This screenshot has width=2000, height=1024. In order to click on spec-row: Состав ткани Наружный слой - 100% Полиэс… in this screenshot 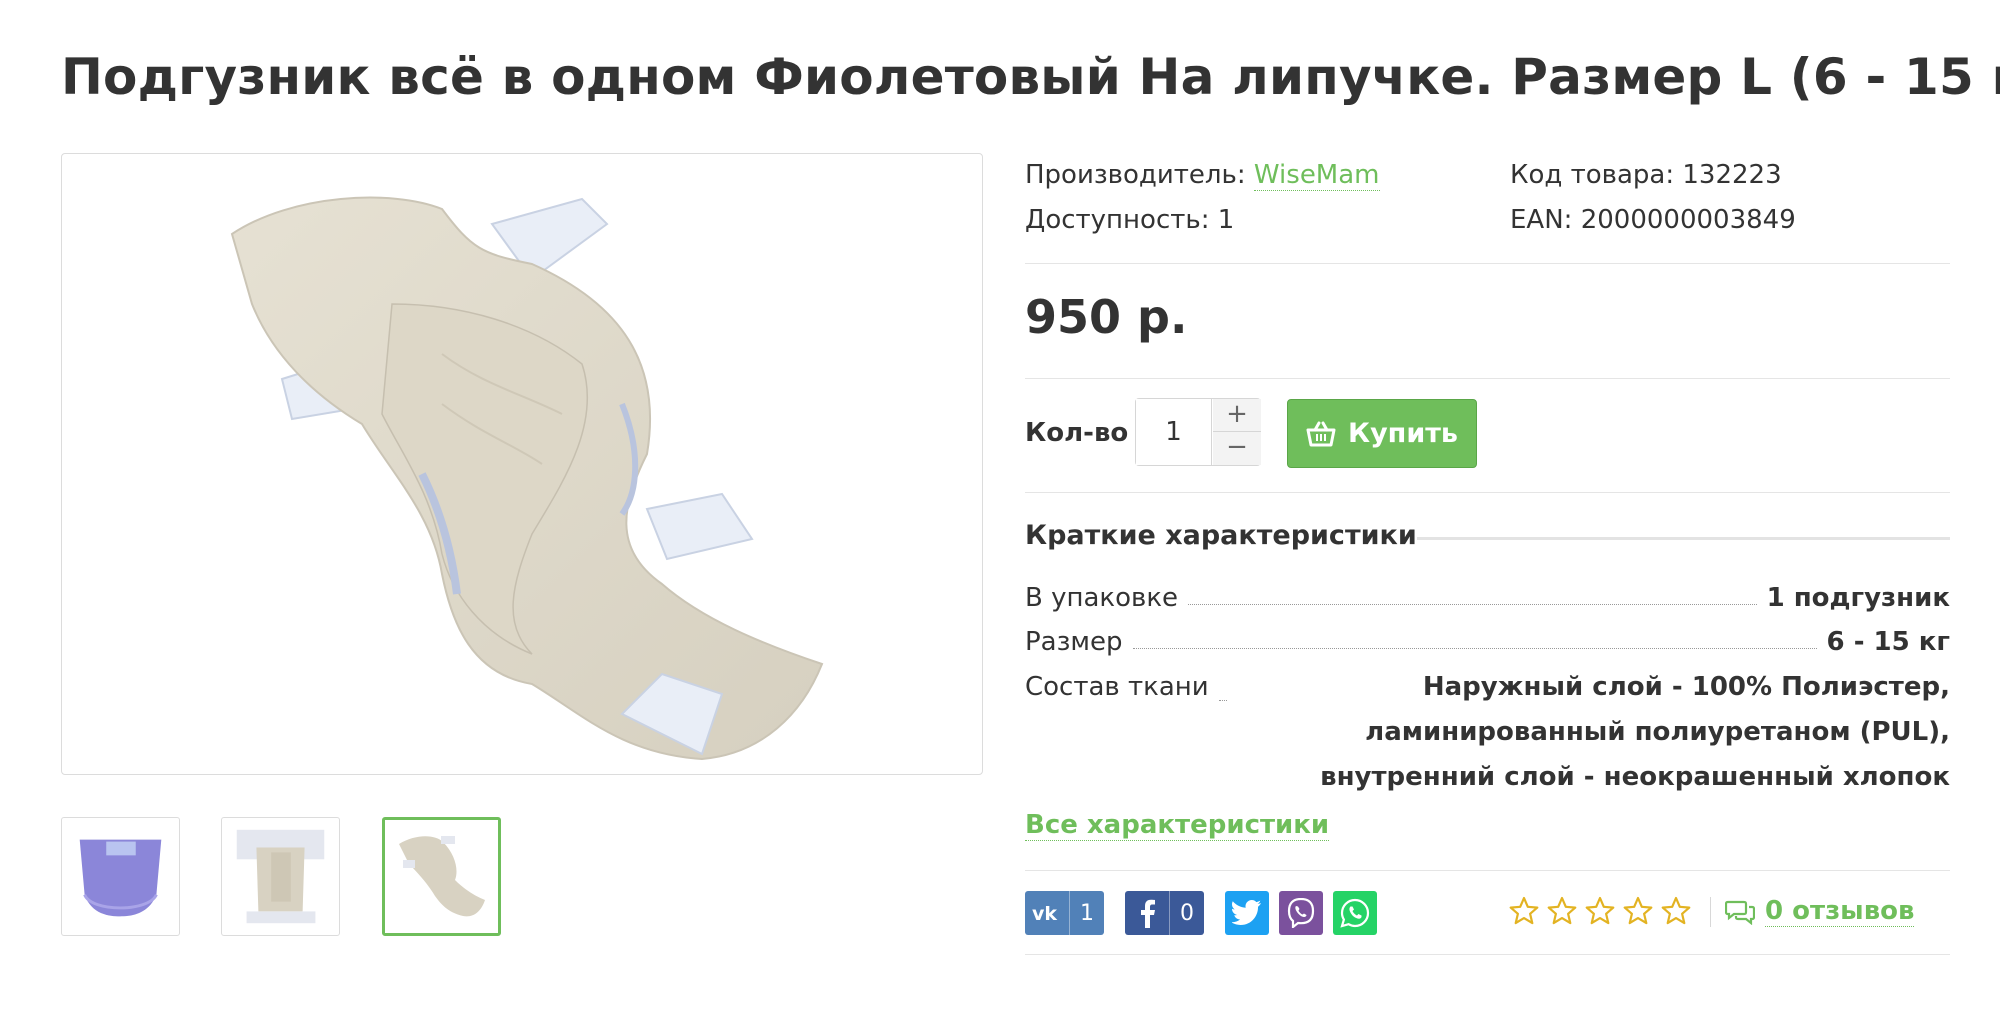, I will do `click(1487, 736)`.